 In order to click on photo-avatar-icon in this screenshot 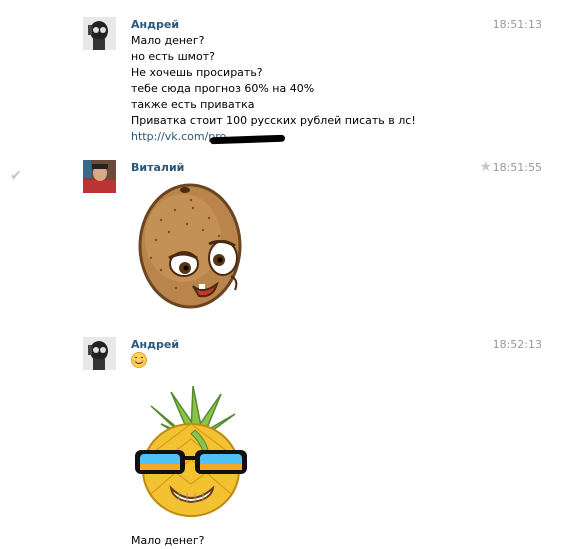, I will do `click(99, 176)`.